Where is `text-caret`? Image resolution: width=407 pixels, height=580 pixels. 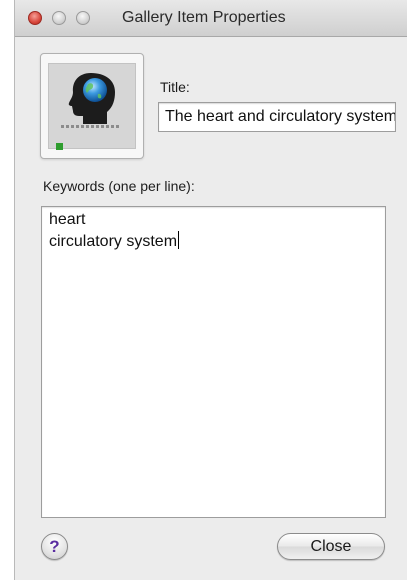 text-caret is located at coordinates (179, 240).